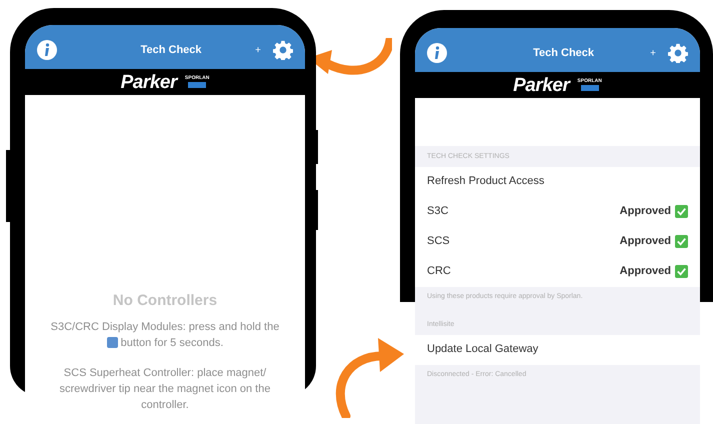 This screenshot has height=424, width=713. I want to click on settings-row: S3C Approved, so click(557, 211).